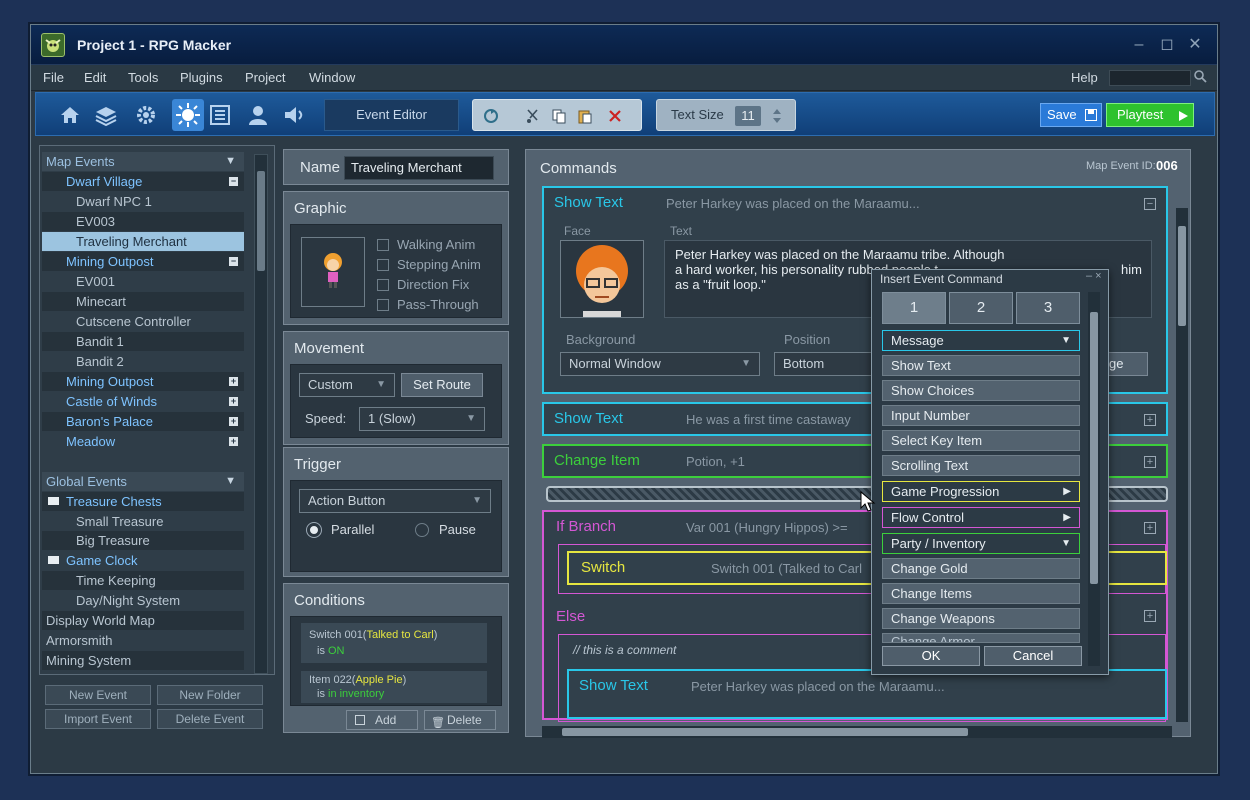  What do you see at coordinates (981, 308) in the screenshot?
I see `dialog-tab-2: 2` at bounding box center [981, 308].